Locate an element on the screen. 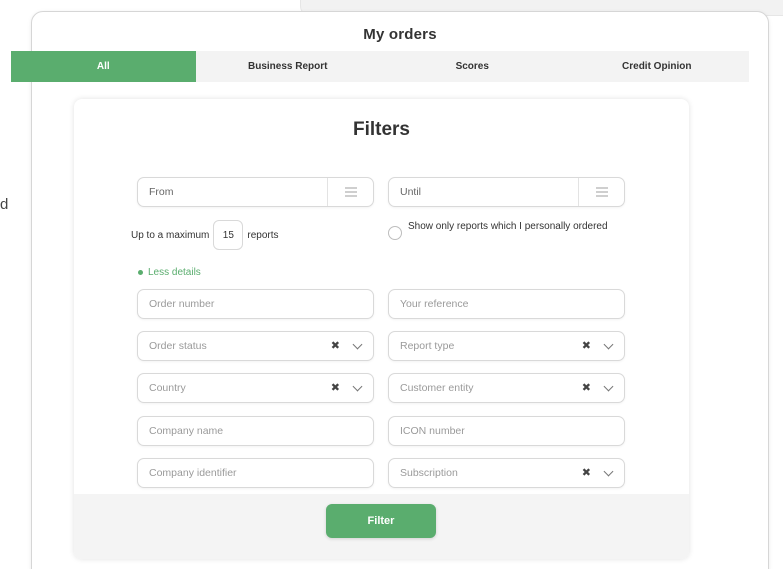 This screenshot has width=783, height=569. background-edge-text: d is located at coordinates (4, 204).